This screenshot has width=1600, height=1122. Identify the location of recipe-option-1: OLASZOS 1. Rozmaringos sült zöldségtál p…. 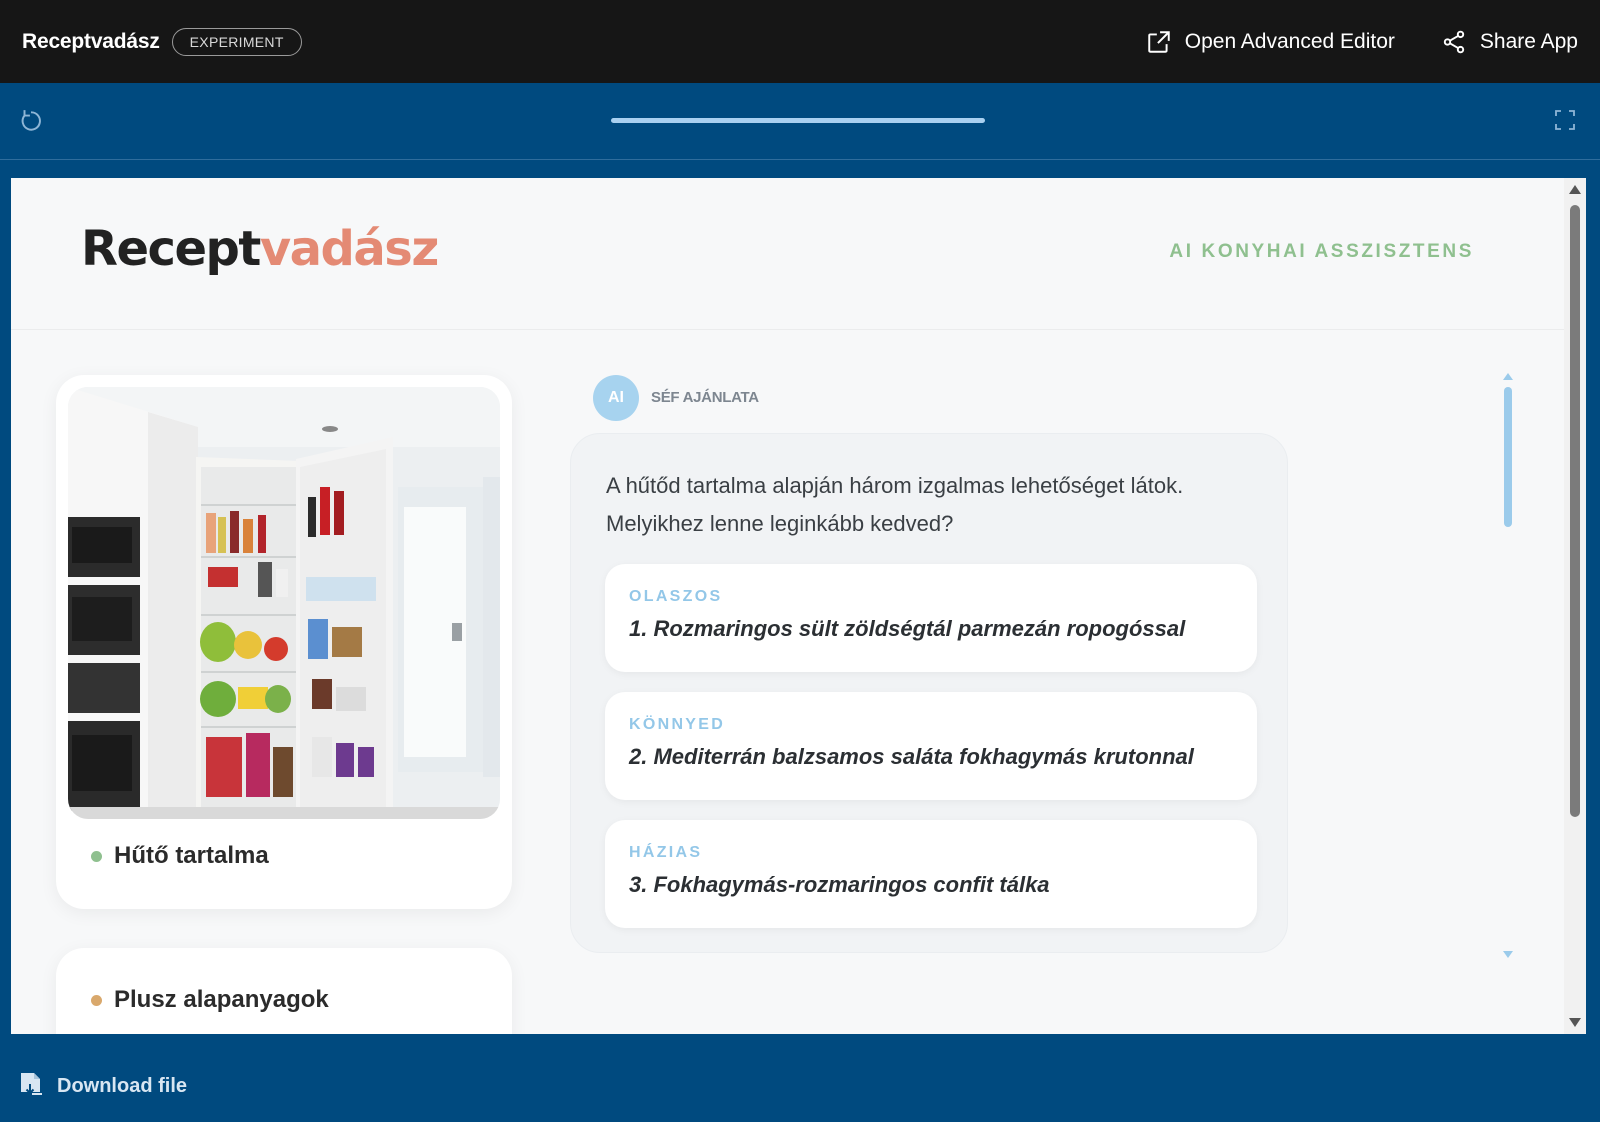
(931, 618).